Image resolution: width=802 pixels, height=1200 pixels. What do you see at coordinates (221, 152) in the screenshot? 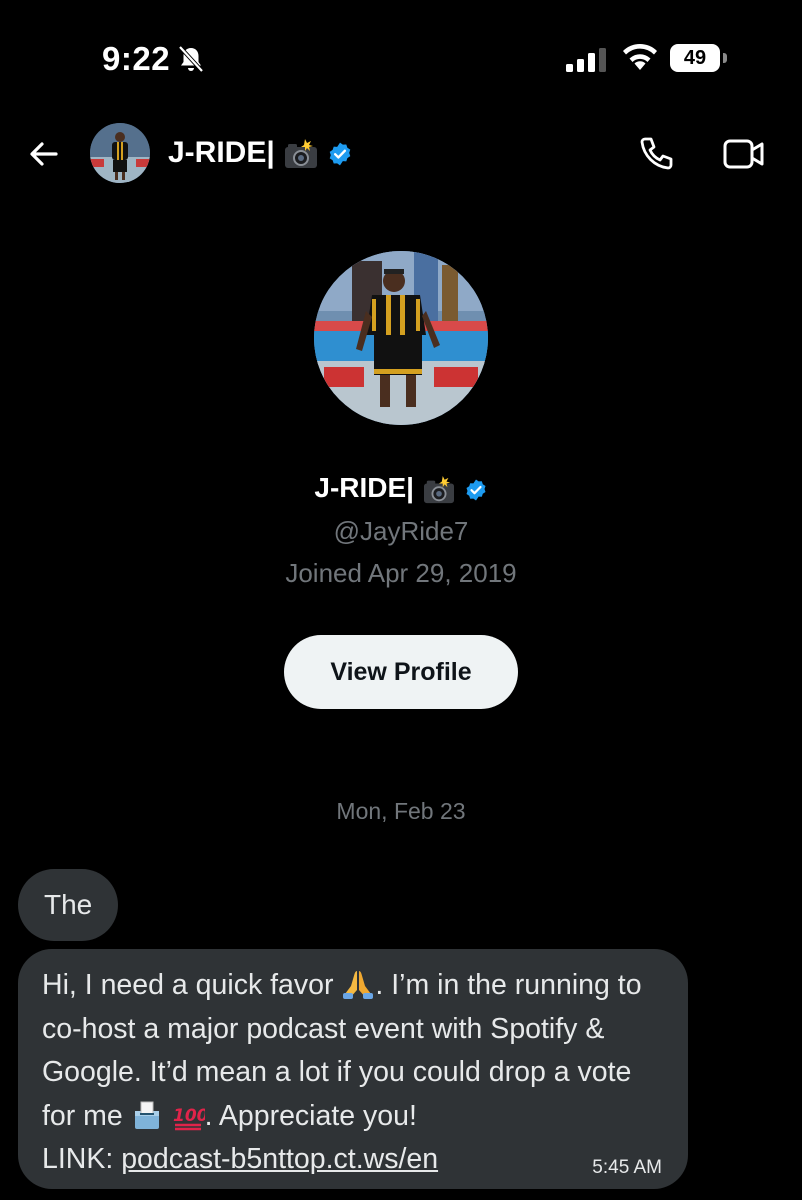
I see `header-name-text: J-RIDE|` at bounding box center [221, 152].